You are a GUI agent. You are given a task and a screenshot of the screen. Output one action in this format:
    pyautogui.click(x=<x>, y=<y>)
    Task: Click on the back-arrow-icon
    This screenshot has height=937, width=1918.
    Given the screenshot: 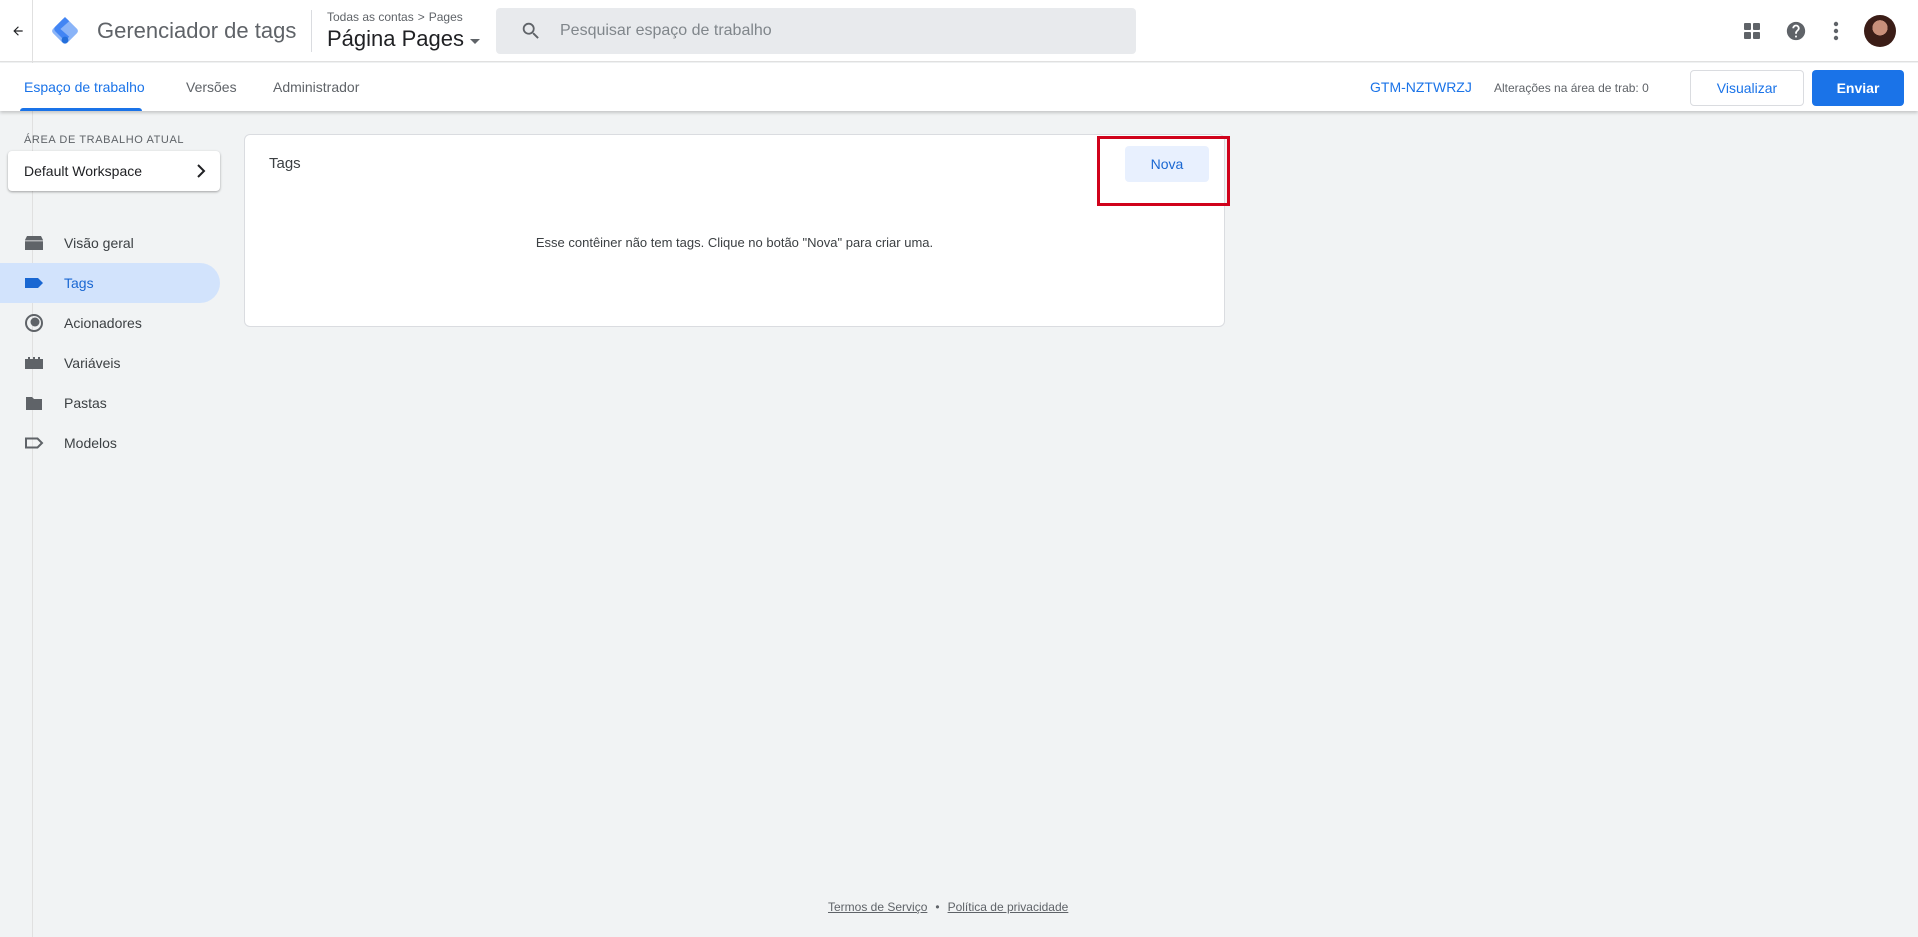 What is the action you would take?
    pyautogui.click(x=18, y=31)
    